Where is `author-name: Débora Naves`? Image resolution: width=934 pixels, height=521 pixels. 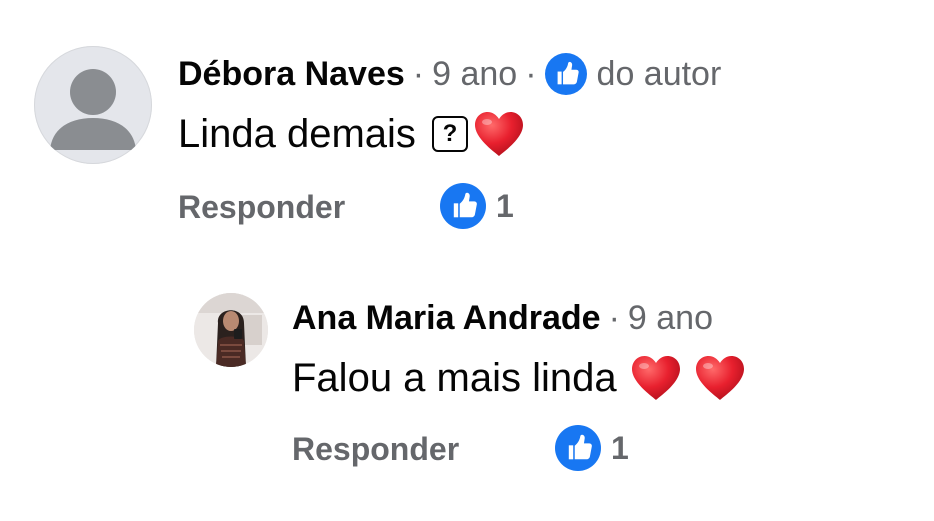
author-name: Débora Naves is located at coordinates (291, 74).